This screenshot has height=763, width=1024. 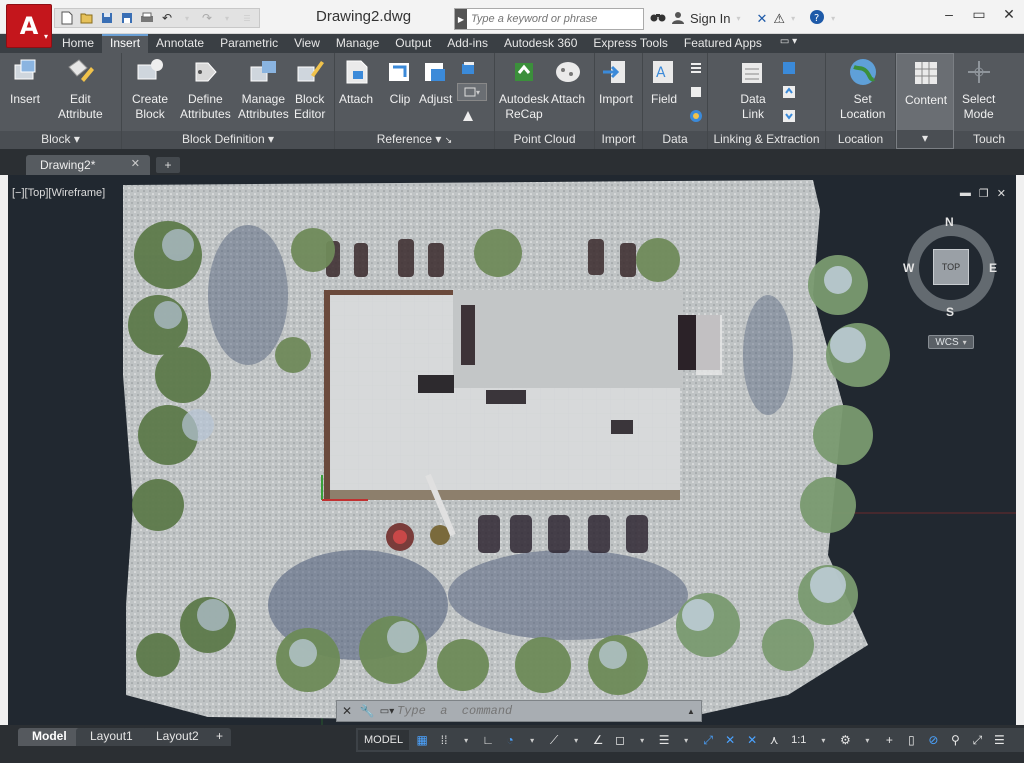 I want to click on command-close-icon: ✕, so click(x=347, y=711).